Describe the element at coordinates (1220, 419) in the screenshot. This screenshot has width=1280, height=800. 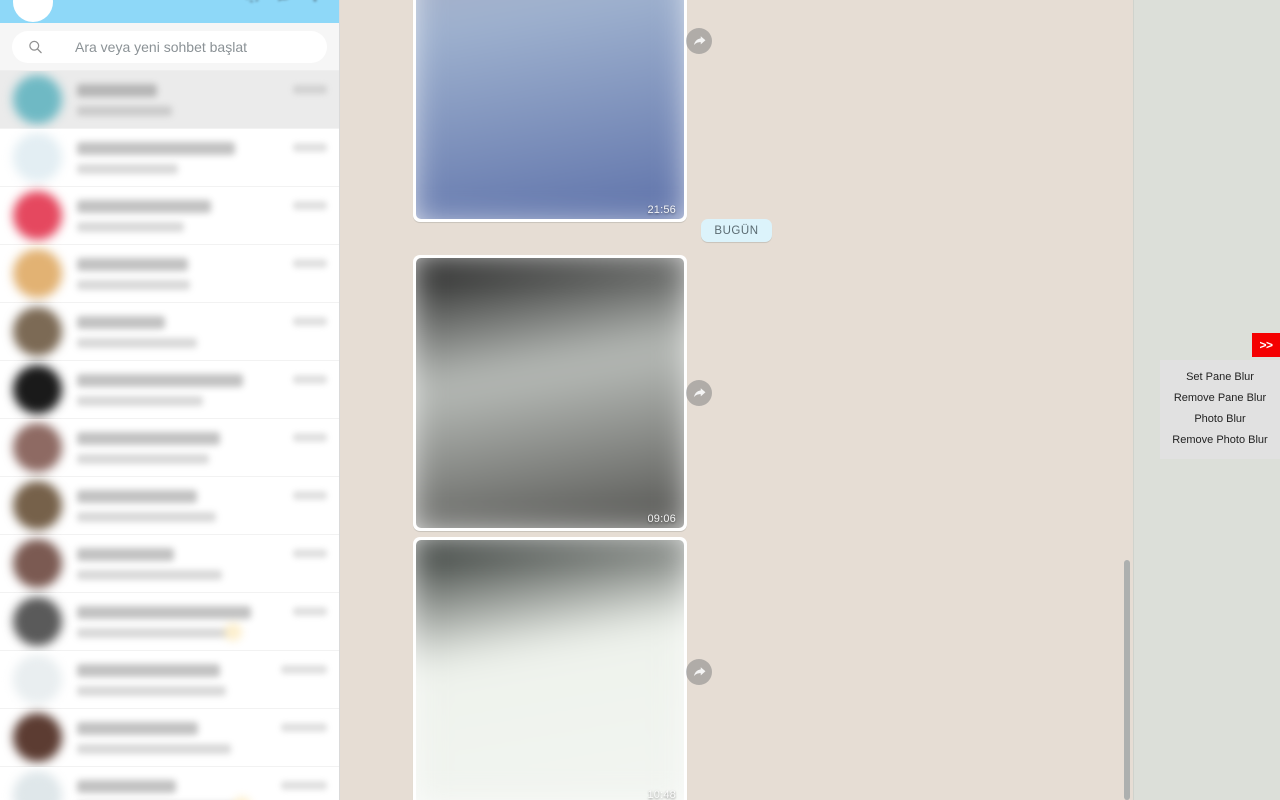
I see `blur-menu-item-2: Photo Blur` at that location.